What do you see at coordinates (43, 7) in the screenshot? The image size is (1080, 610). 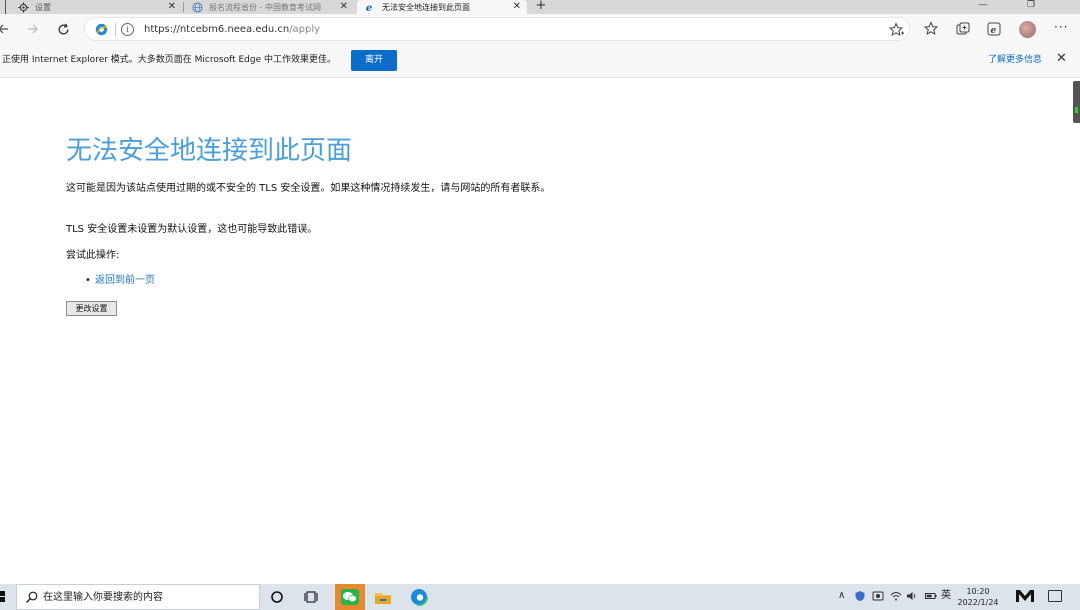 I see `tab-title: 设置` at bounding box center [43, 7].